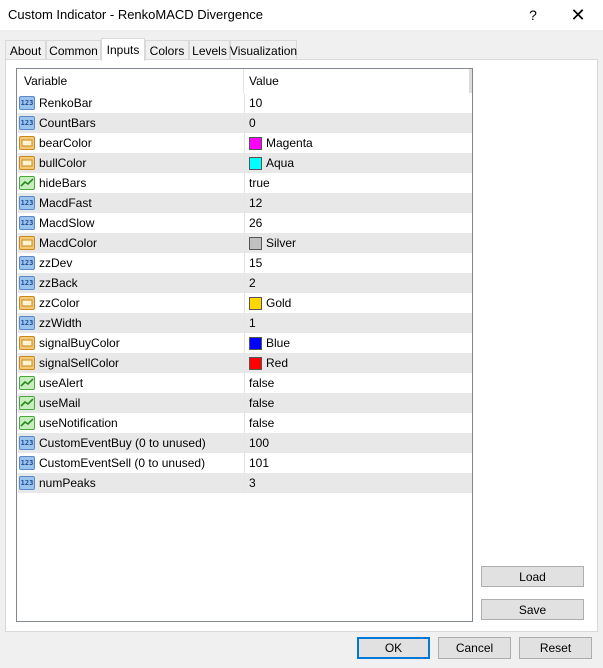  What do you see at coordinates (358, 243) in the screenshot?
I see `value-cell: Silver` at bounding box center [358, 243].